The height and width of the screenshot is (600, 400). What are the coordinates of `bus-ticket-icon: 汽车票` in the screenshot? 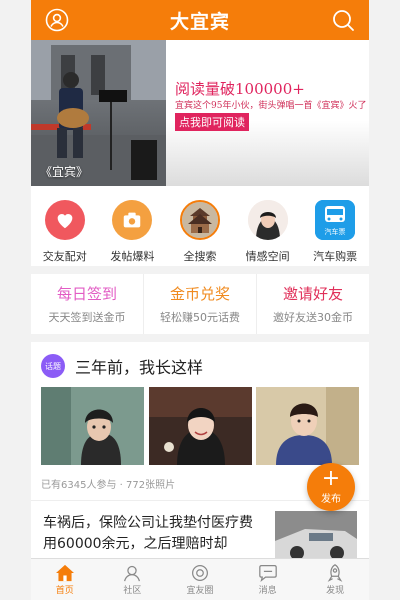 It's located at (335, 220).